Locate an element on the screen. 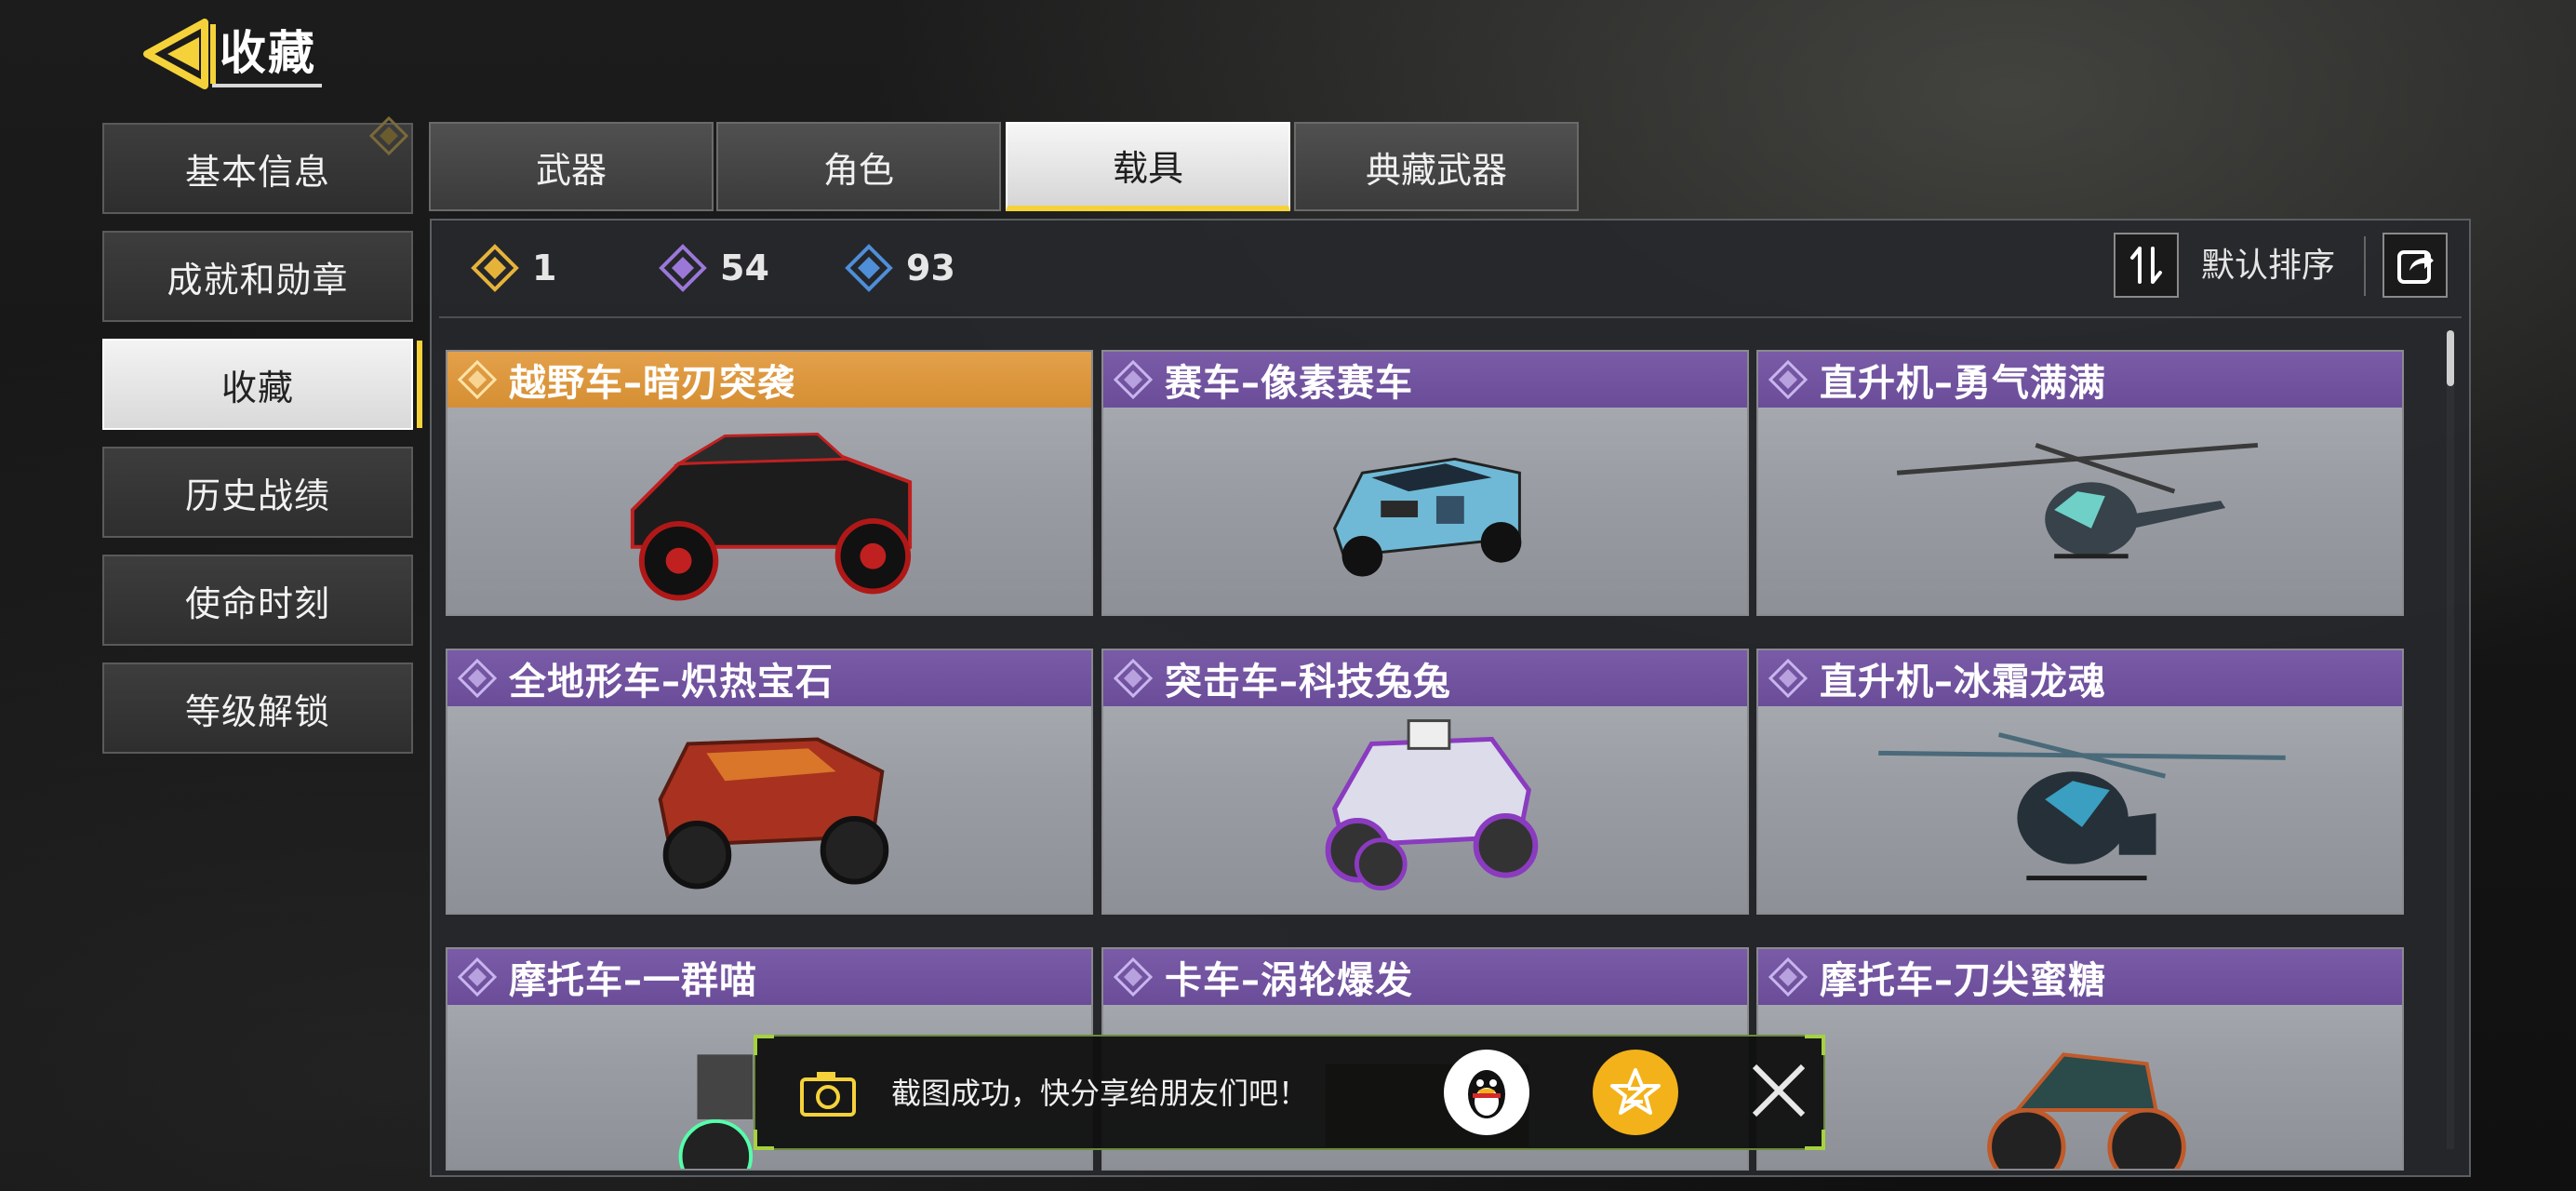  qq-penguin-icon is located at coordinates (1486, 1094).